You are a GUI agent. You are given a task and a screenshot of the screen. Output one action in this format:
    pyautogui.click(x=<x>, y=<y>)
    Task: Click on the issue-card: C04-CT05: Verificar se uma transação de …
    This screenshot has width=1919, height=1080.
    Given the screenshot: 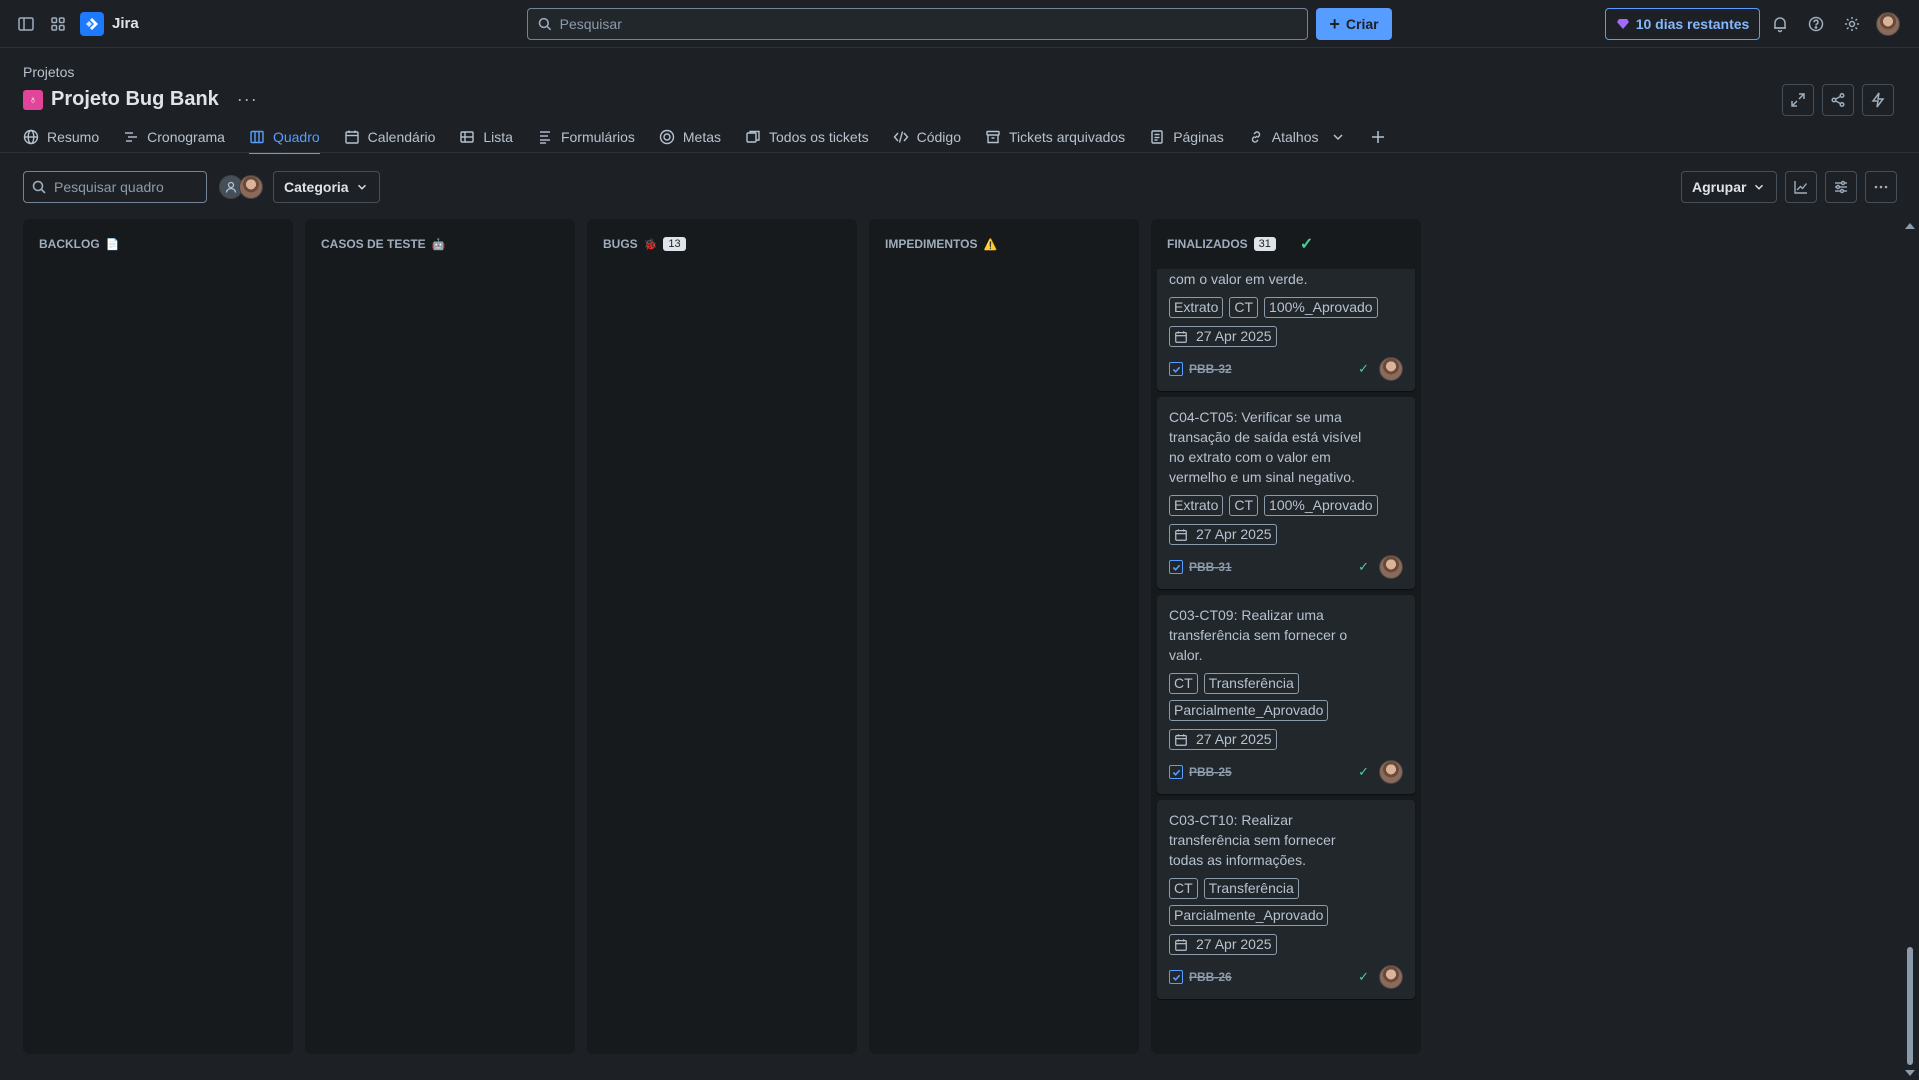 What is the action you would take?
    pyautogui.click(x=1286, y=493)
    